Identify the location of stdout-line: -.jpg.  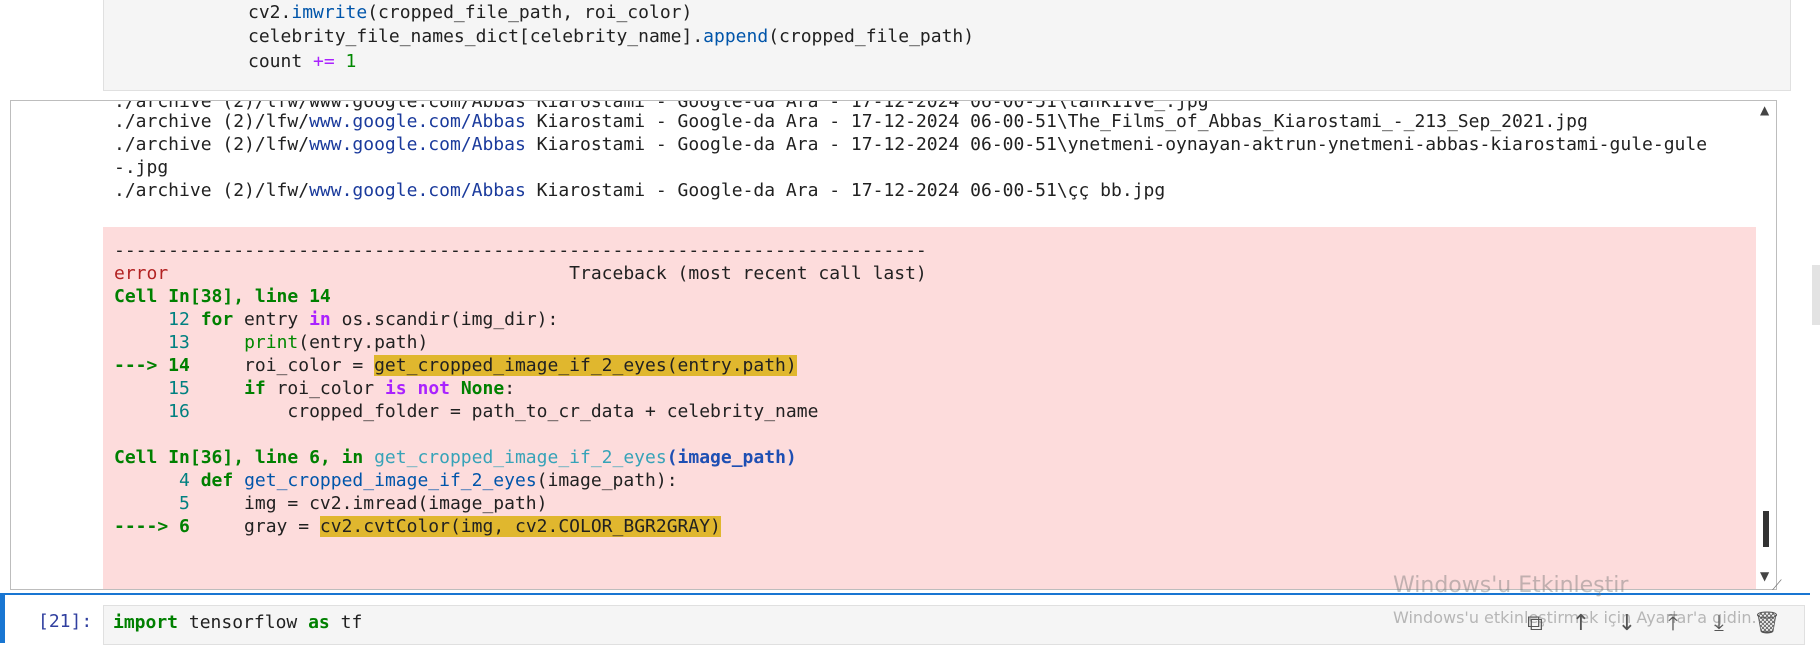
(141, 167).